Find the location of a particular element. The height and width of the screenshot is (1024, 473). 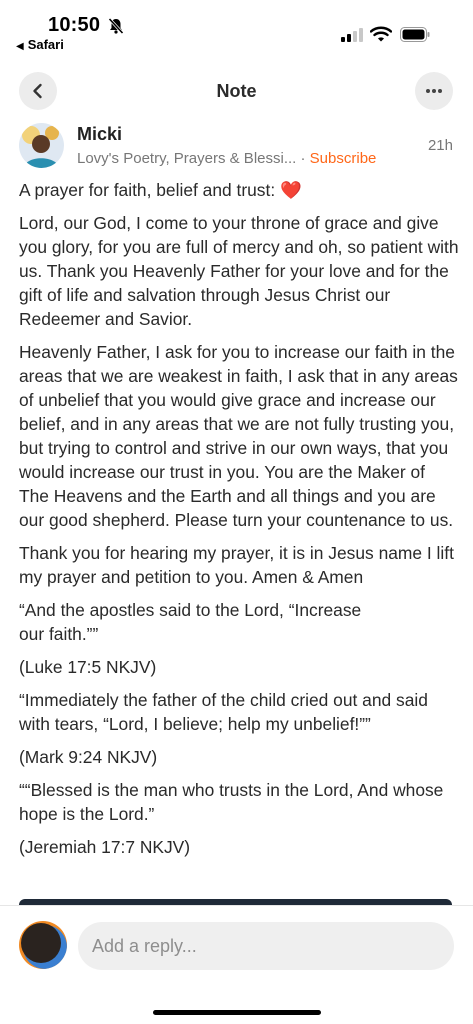

status-bar: 10:50 ◀ Safari is located at coordinates (236, 30).